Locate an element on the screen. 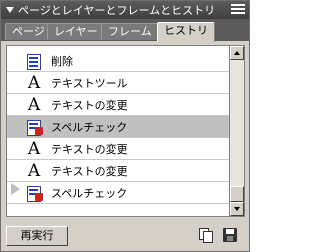 The height and width of the screenshot is (252, 320). history-scrollbar is located at coordinates (237, 131).